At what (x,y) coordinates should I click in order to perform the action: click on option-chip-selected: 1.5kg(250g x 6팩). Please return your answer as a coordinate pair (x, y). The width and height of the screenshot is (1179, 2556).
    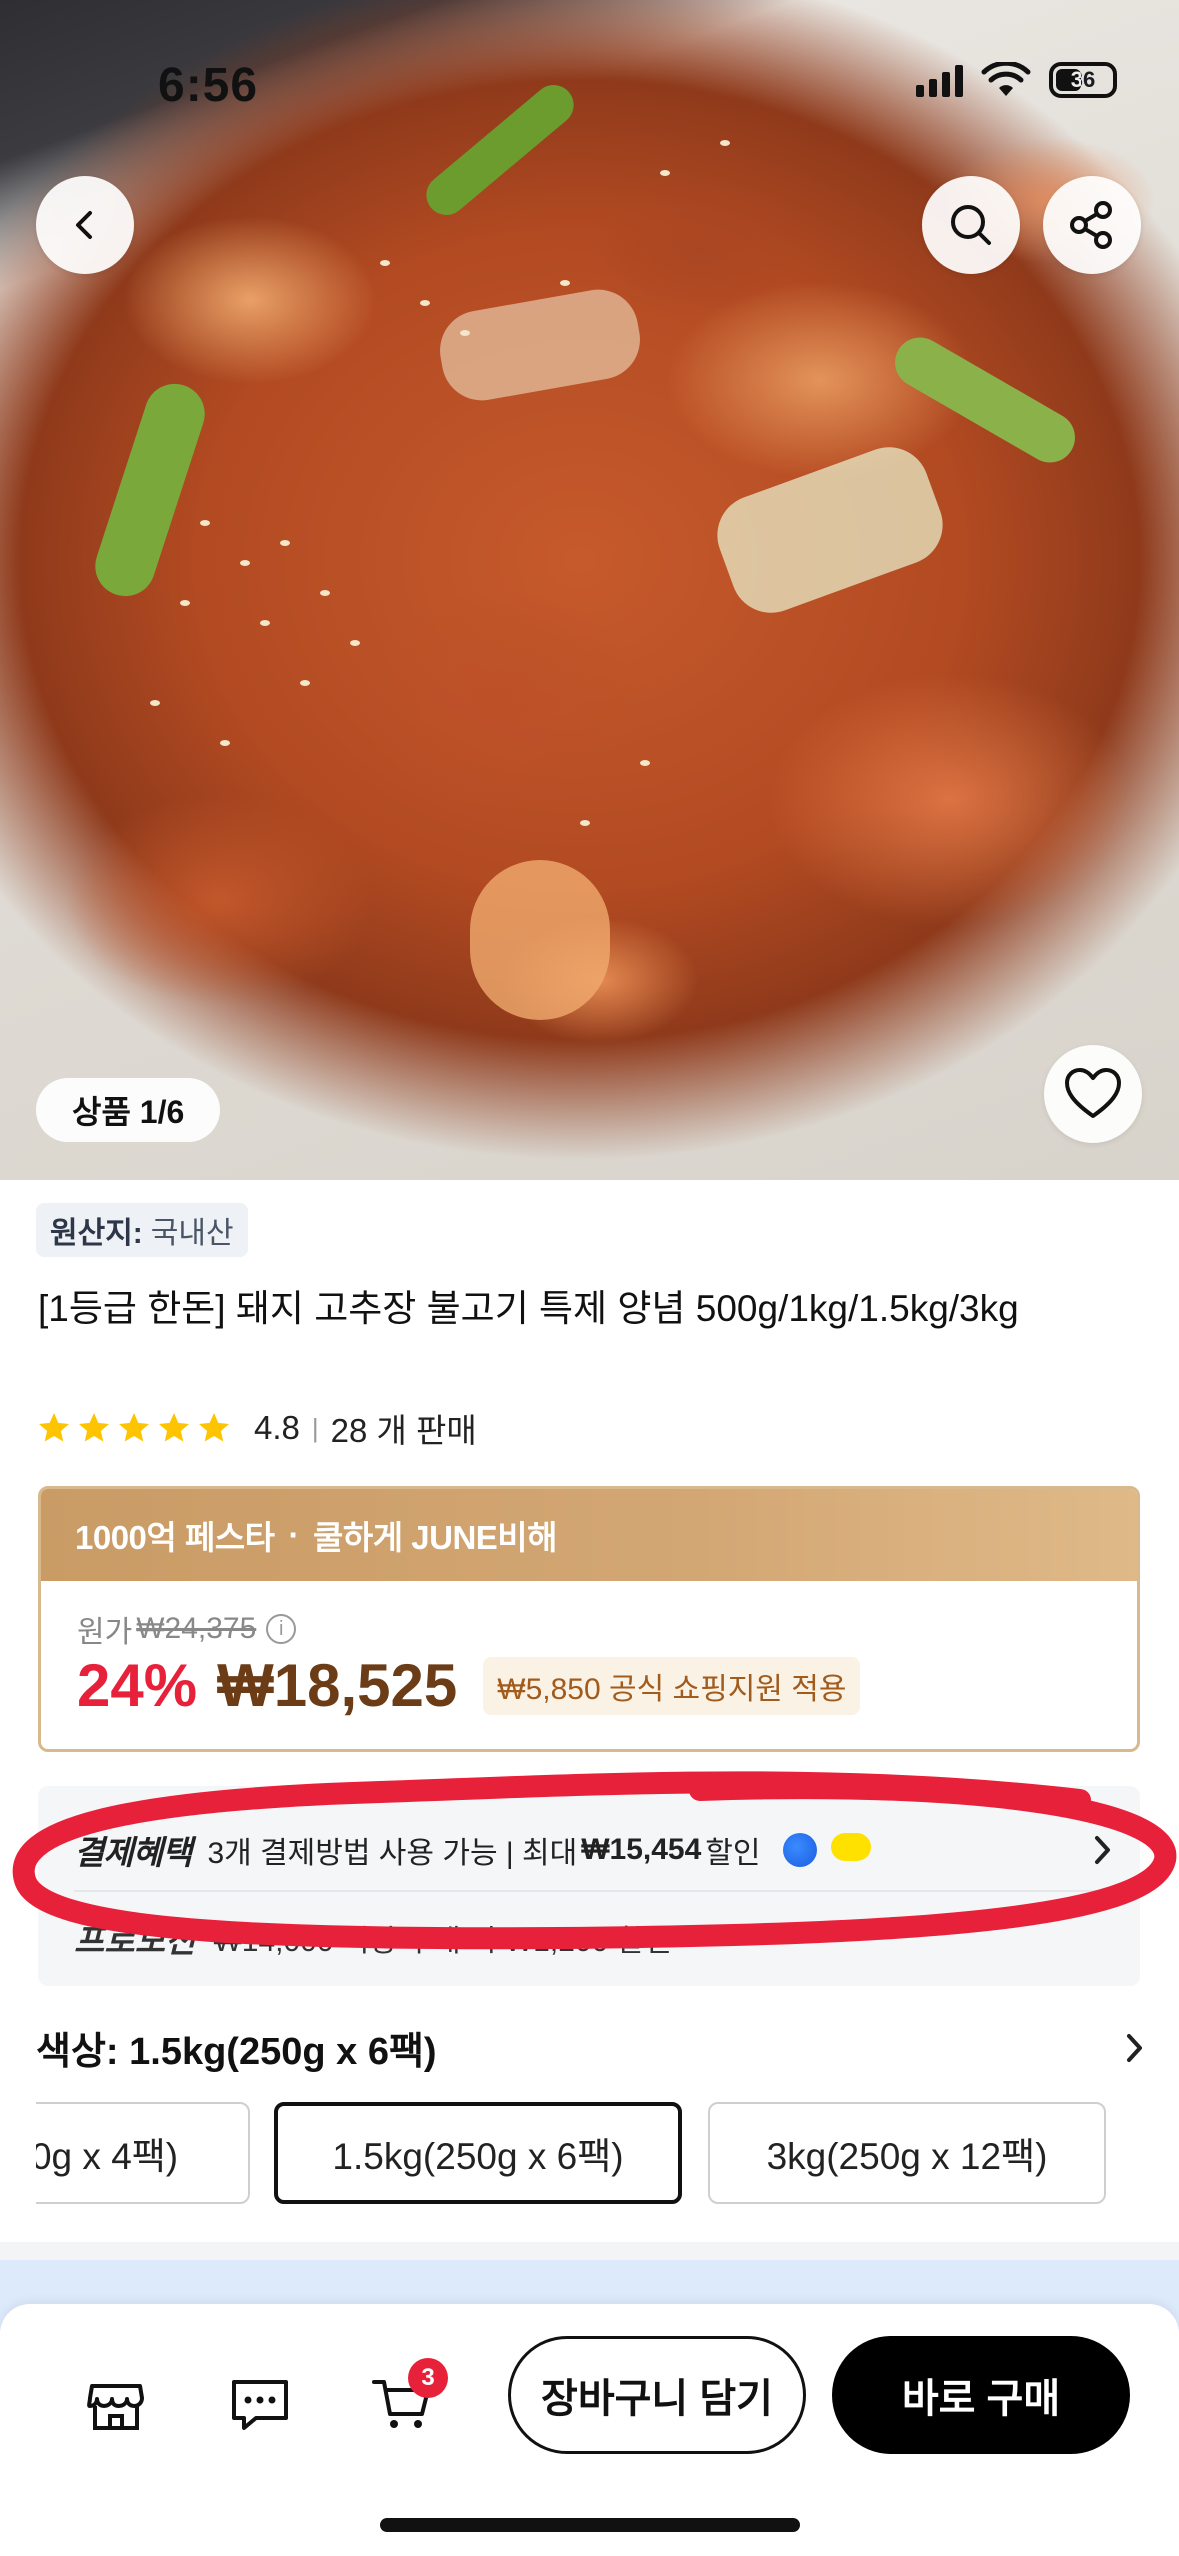
    Looking at the image, I should click on (478, 2153).